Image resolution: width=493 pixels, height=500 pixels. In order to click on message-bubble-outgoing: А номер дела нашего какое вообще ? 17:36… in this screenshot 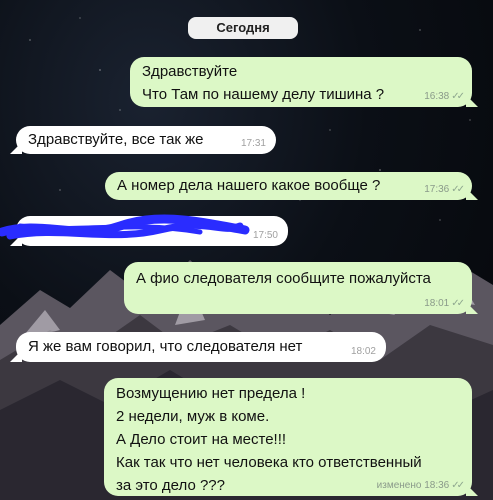, I will do `click(291, 186)`.